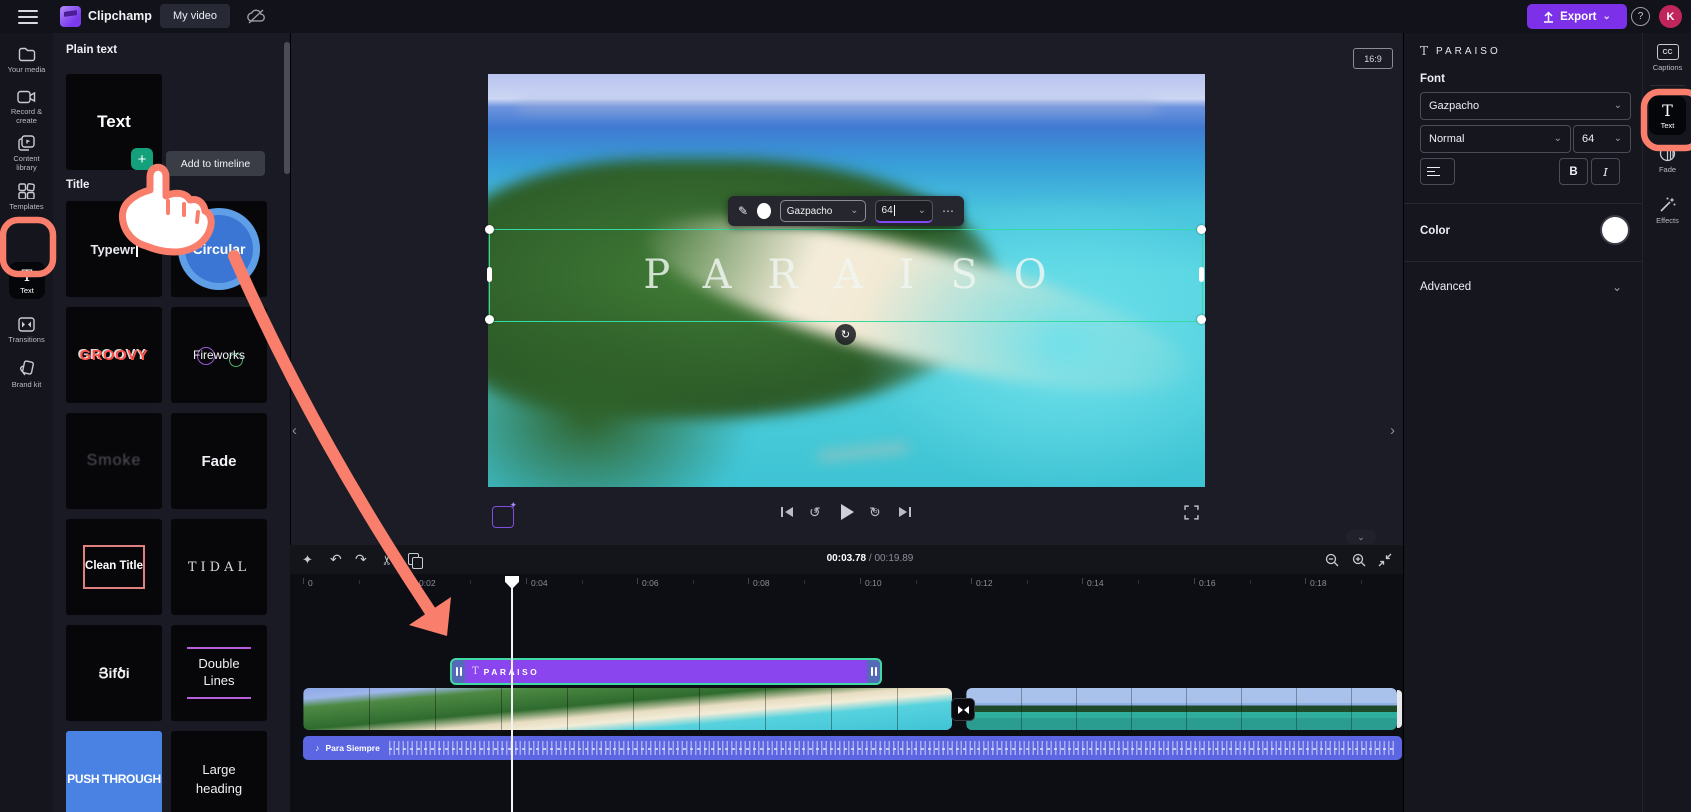  What do you see at coordinates (26, 163) in the screenshot?
I see `sidebar-item-label: Content library` at bounding box center [26, 163].